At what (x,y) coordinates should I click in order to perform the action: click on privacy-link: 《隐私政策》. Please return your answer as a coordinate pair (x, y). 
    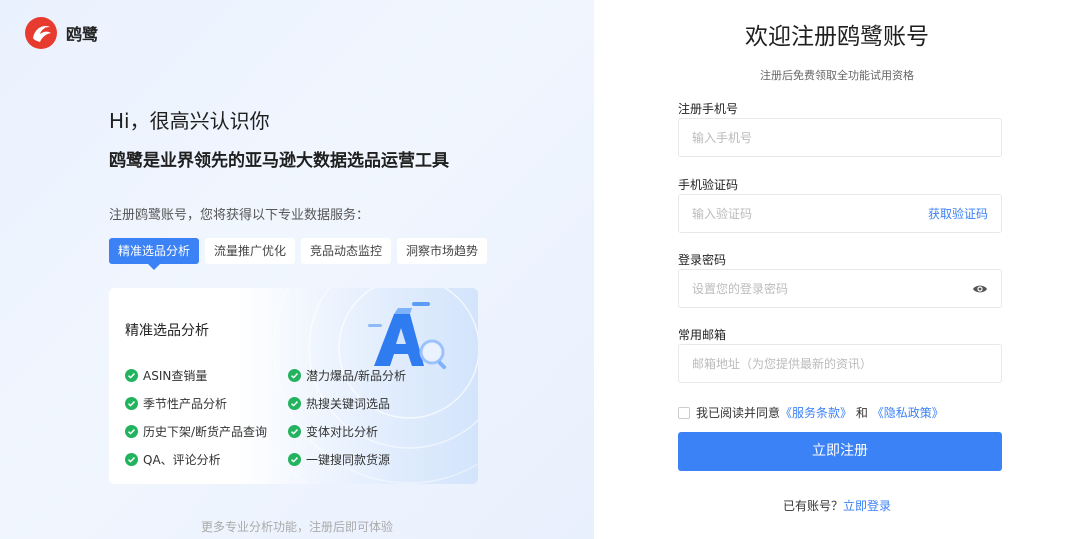
    Looking at the image, I should click on (908, 413).